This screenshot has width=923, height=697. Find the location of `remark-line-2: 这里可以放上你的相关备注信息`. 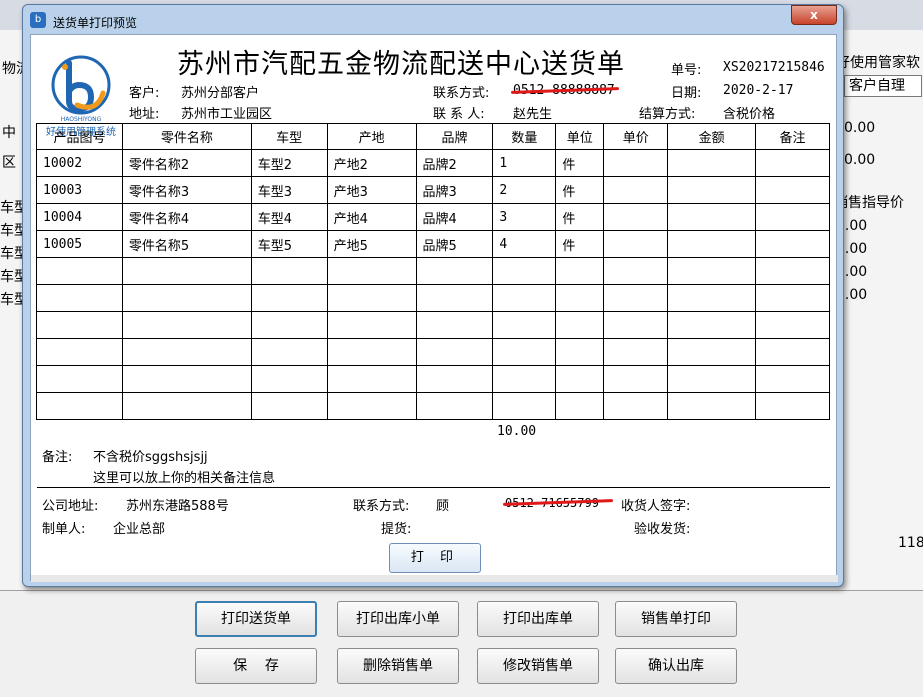

remark-line-2: 这里可以放上你的相关备注信息 is located at coordinates (184, 478).